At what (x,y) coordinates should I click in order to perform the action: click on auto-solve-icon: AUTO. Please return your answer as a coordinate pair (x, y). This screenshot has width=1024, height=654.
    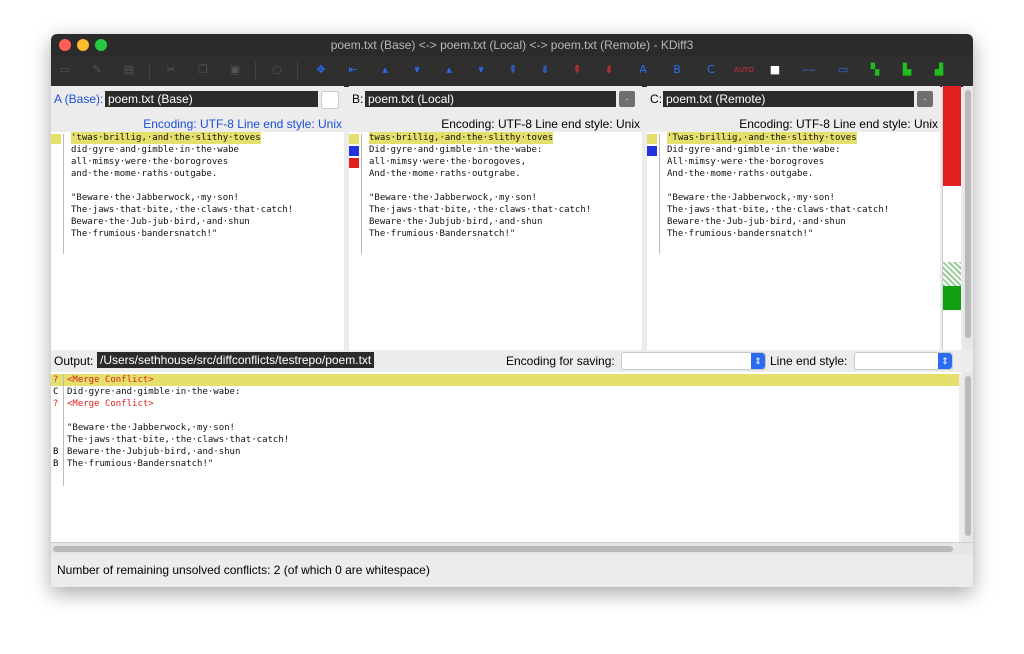
    Looking at the image, I should click on (744, 70).